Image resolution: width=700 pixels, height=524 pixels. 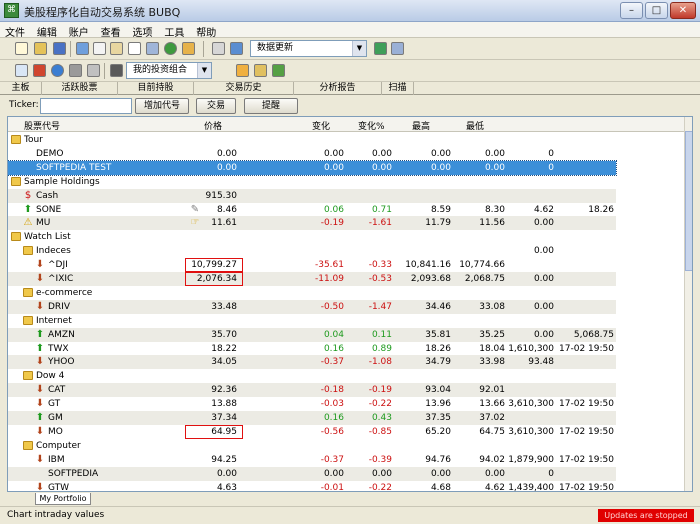 What do you see at coordinates (260, 70) in the screenshot?
I see `transactions-icon` at bounding box center [260, 70].